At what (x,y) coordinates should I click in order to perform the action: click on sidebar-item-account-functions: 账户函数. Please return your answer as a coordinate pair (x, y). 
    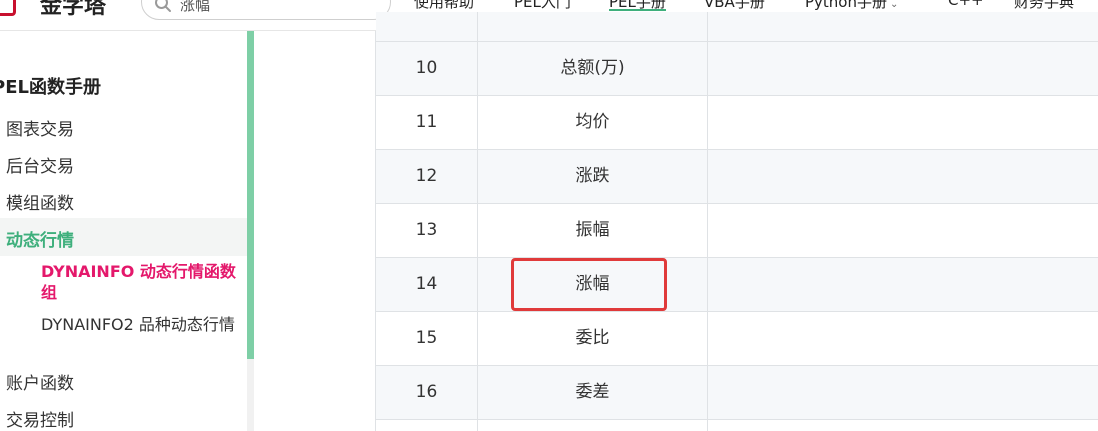
    Looking at the image, I should click on (40, 381).